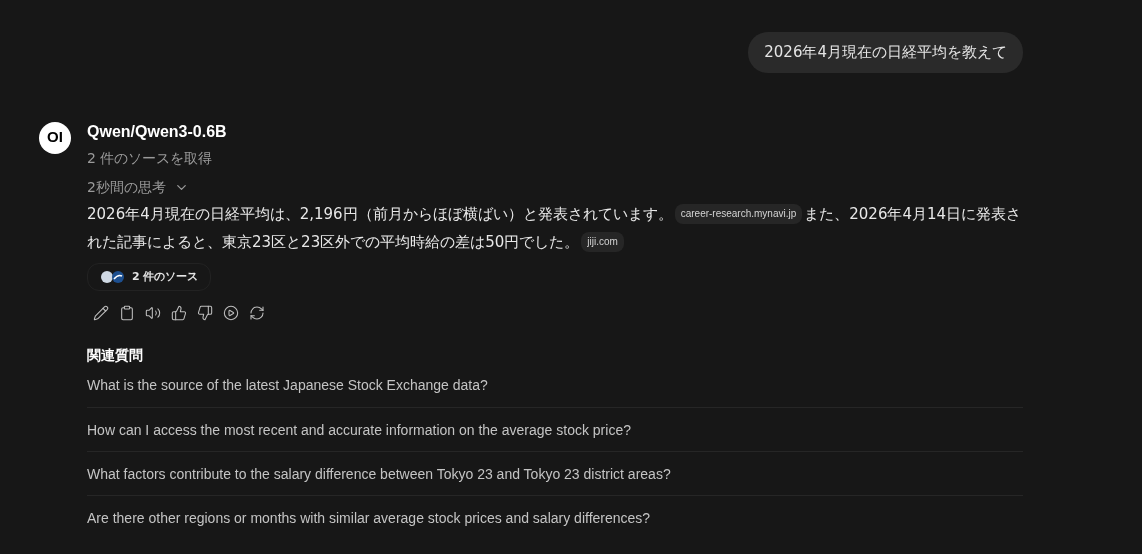 The height and width of the screenshot is (554, 1142). I want to click on related-question: What factors contribute to the salary difference between Tokyo 23 and Tokyo 23 district areas?, so click(379, 474).